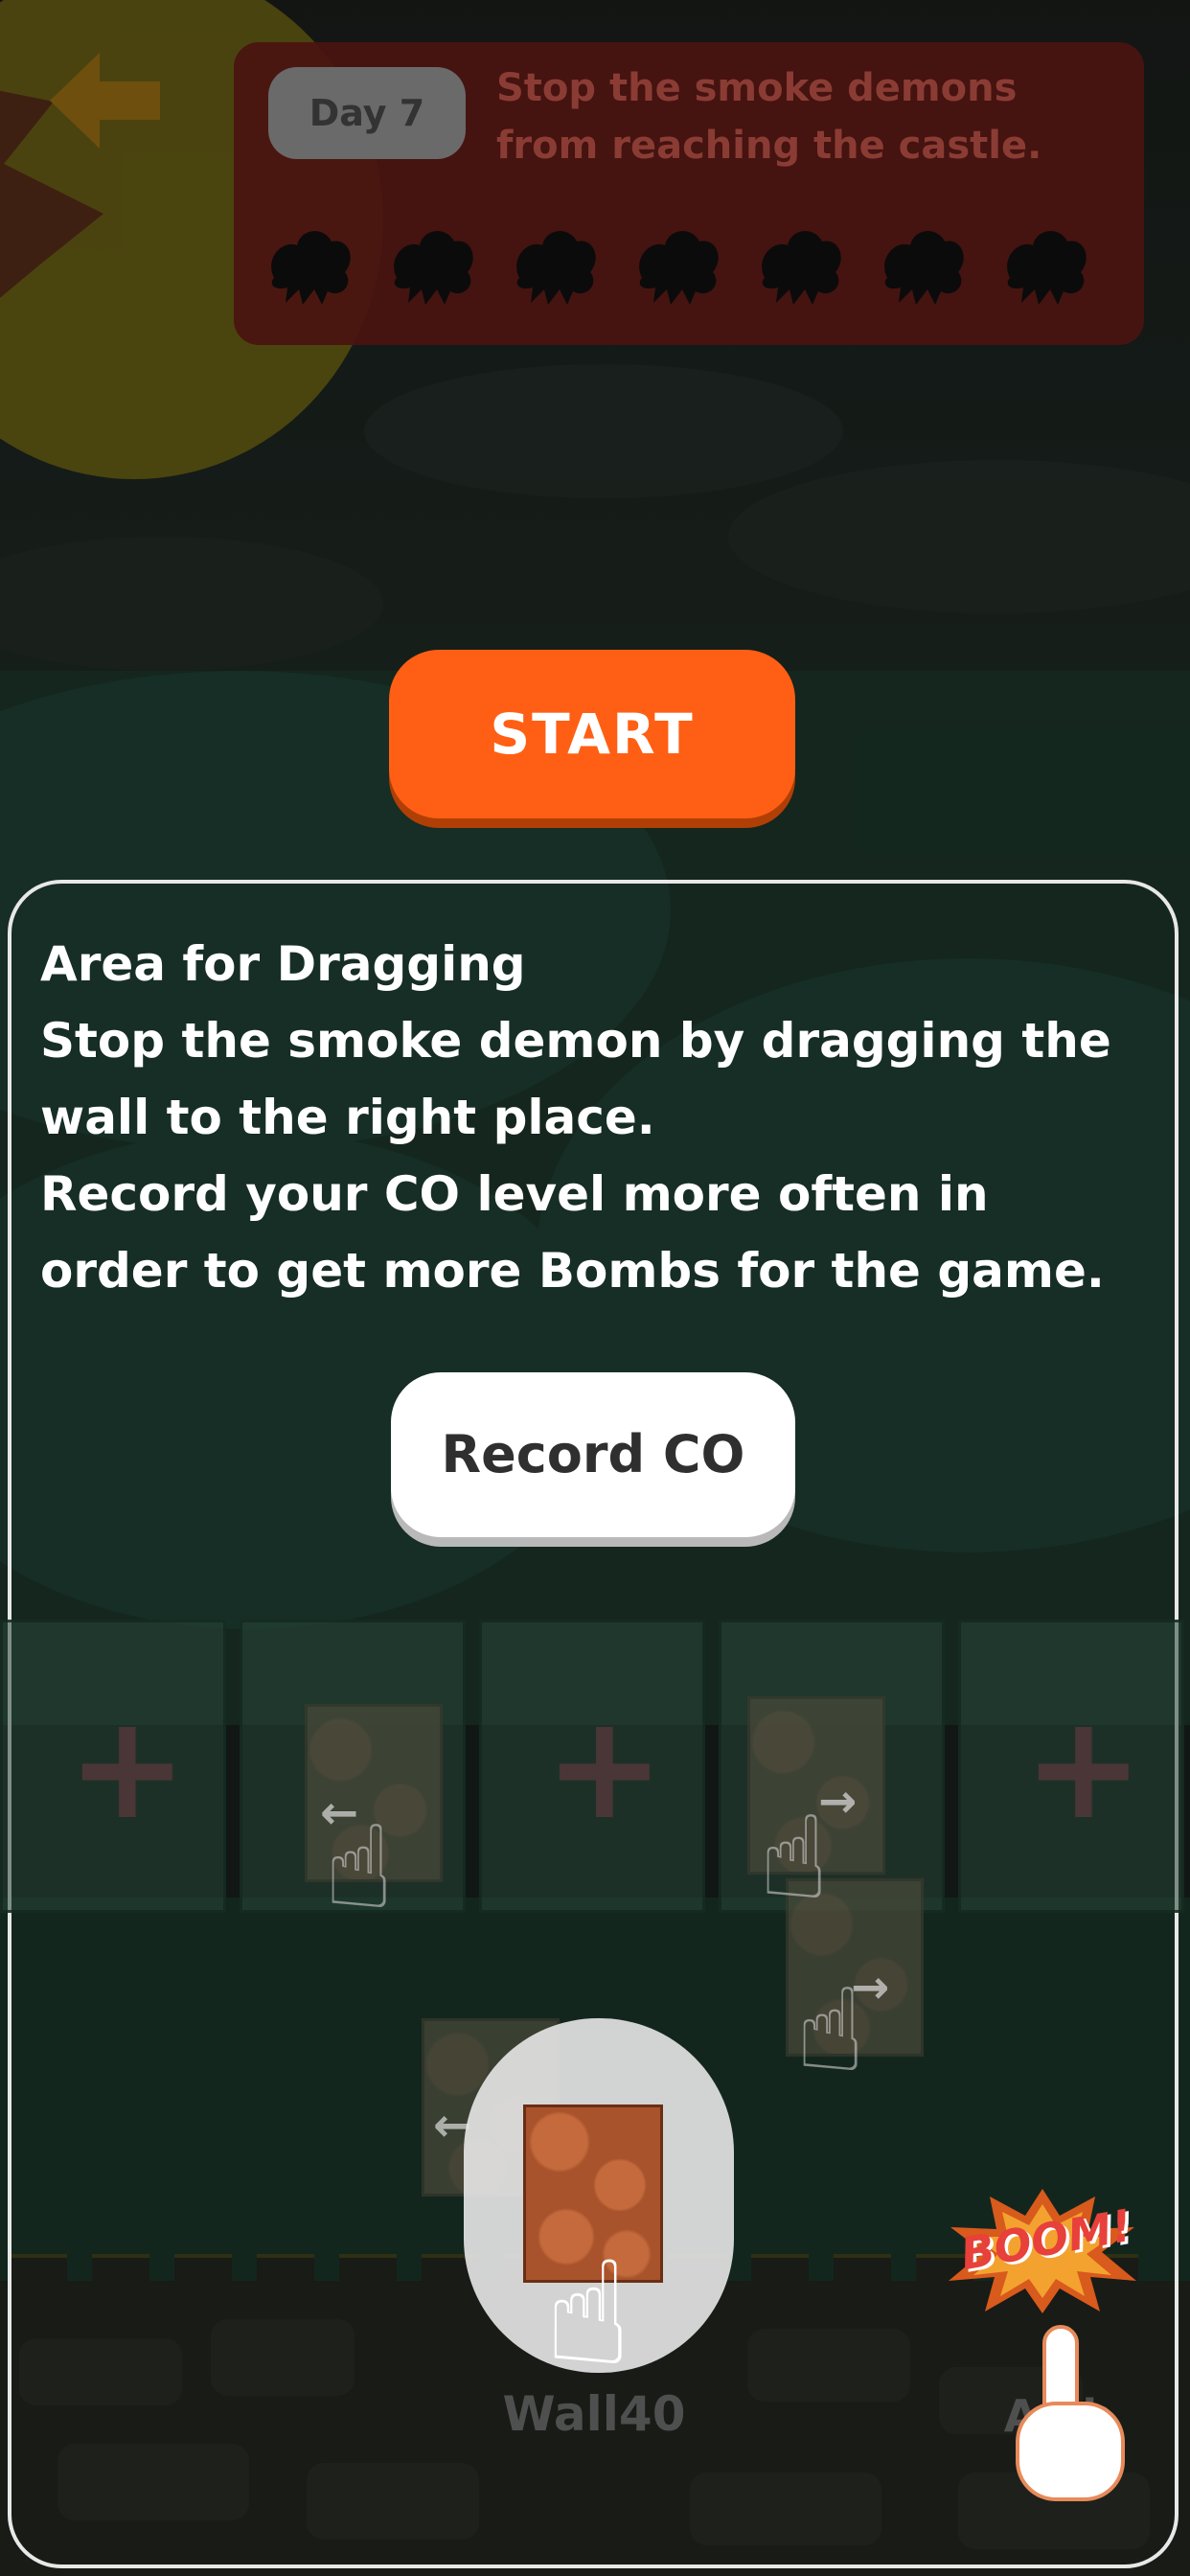 This screenshot has width=1190, height=2576. What do you see at coordinates (283, 964) in the screenshot?
I see `drag-area-title: Area for Dragging` at bounding box center [283, 964].